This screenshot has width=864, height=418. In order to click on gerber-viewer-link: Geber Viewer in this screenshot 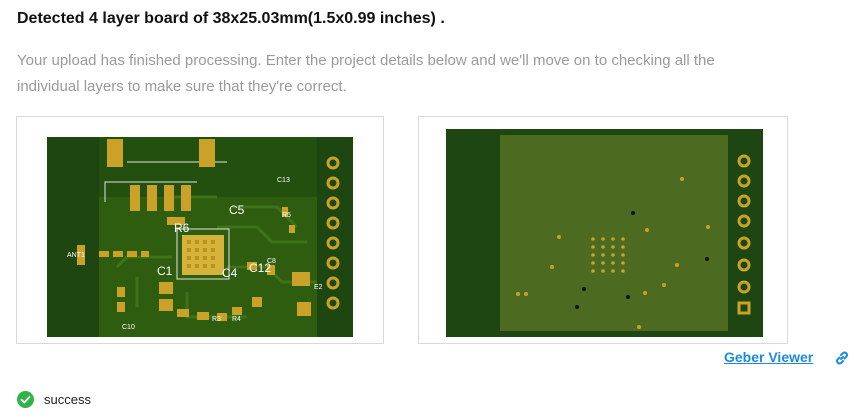, I will do `click(768, 357)`.